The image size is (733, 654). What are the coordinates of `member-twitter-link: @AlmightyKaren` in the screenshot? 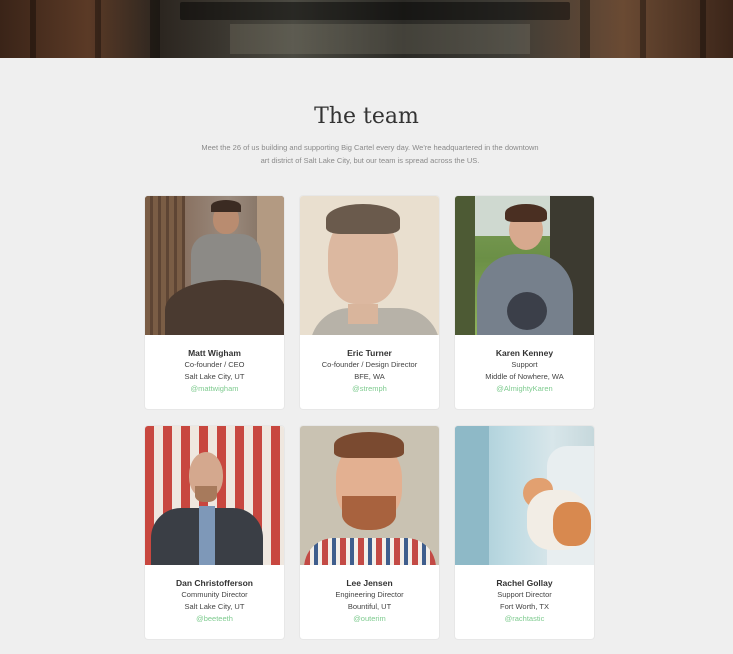 It's located at (524, 389).